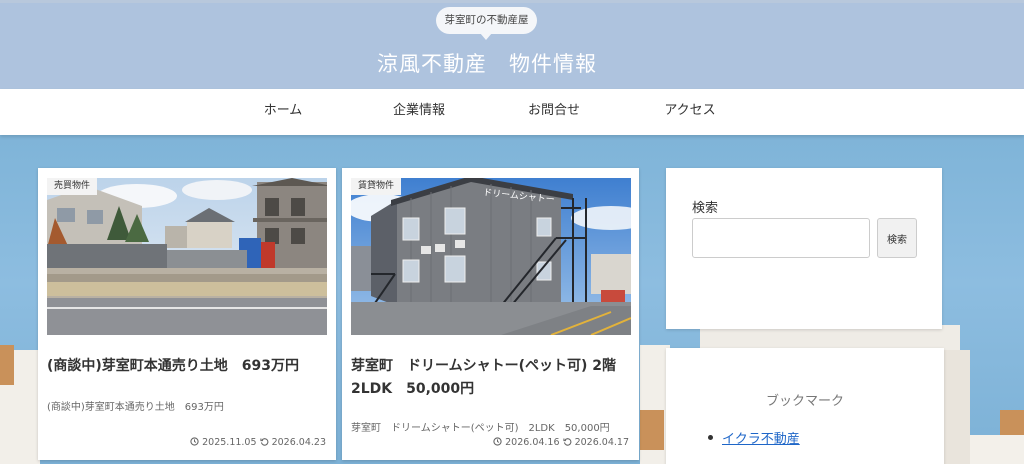 The width and height of the screenshot is (1024, 464). Describe the element at coordinates (486, 23) in the screenshot. I see `site-tagline: 芽室町の不動産屋` at that location.